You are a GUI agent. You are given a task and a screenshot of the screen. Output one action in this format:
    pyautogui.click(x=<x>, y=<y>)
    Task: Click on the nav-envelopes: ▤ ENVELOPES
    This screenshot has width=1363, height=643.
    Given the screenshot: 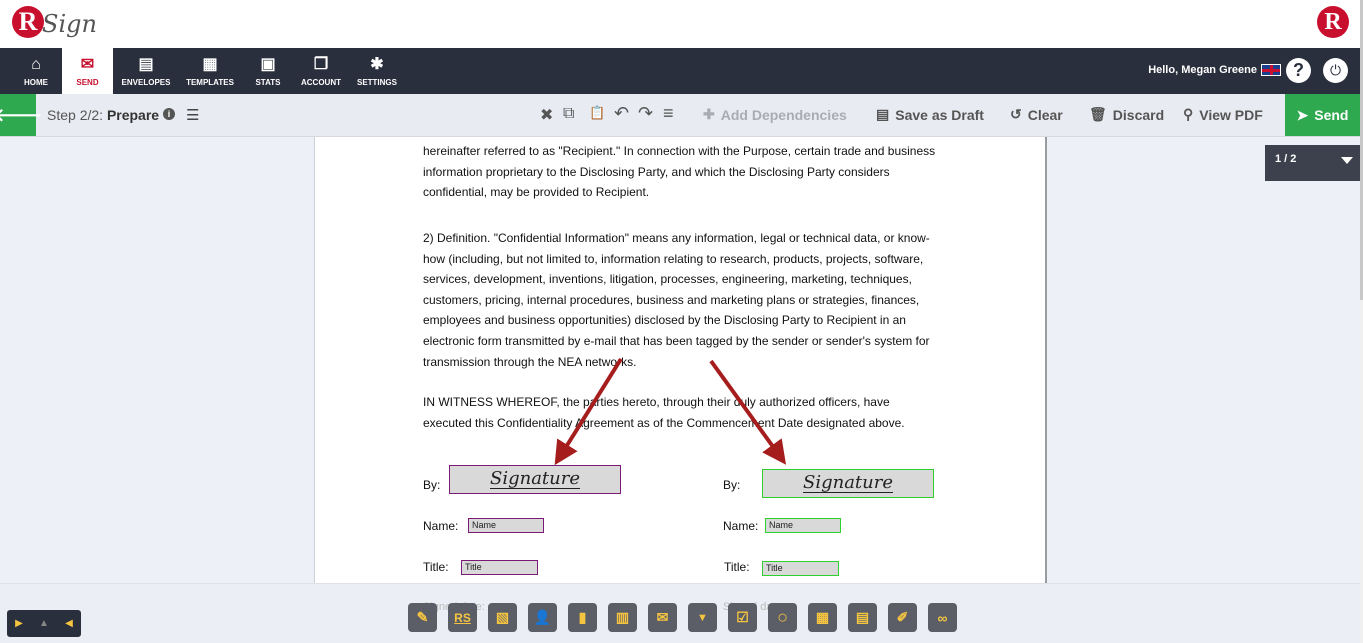 What is the action you would take?
    pyautogui.click(x=146, y=71)
    